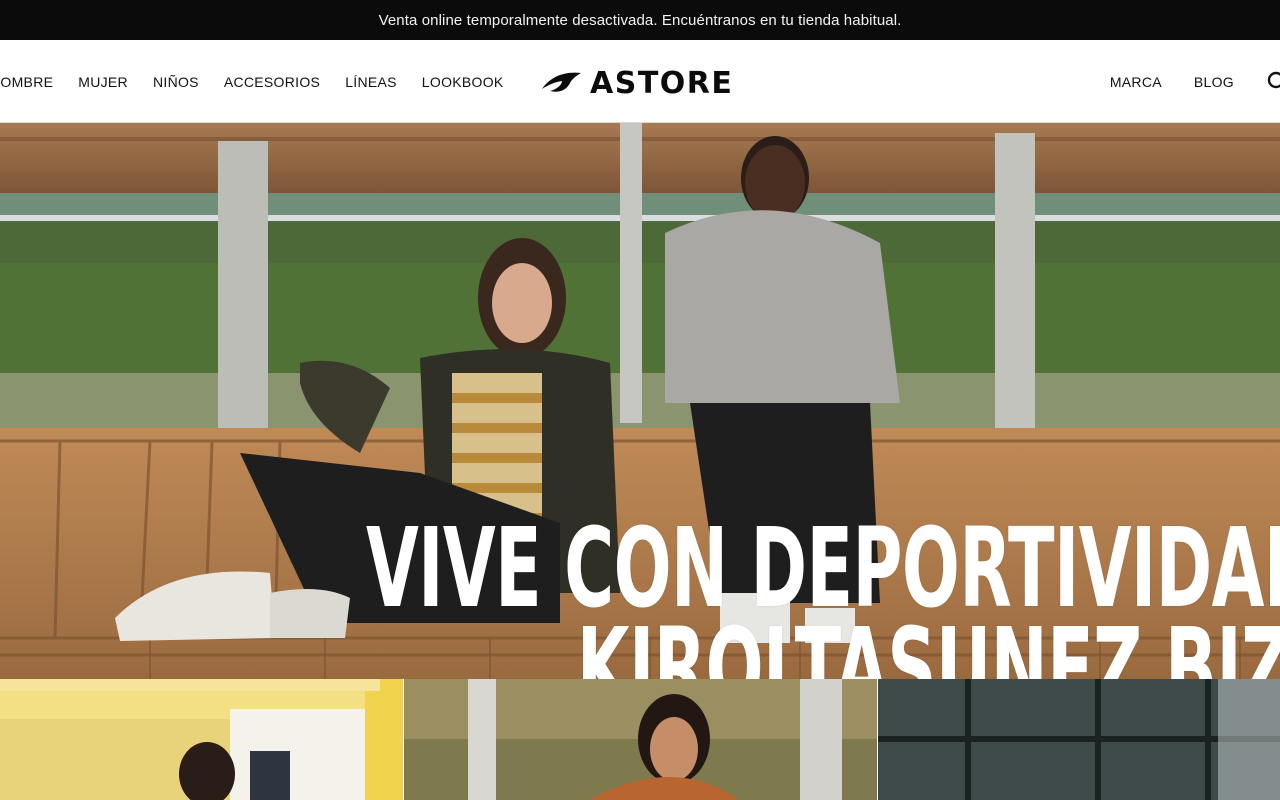 The width and height of the screenshot is (1280, 800). I want to click on search-icon, so click(1273, 80).